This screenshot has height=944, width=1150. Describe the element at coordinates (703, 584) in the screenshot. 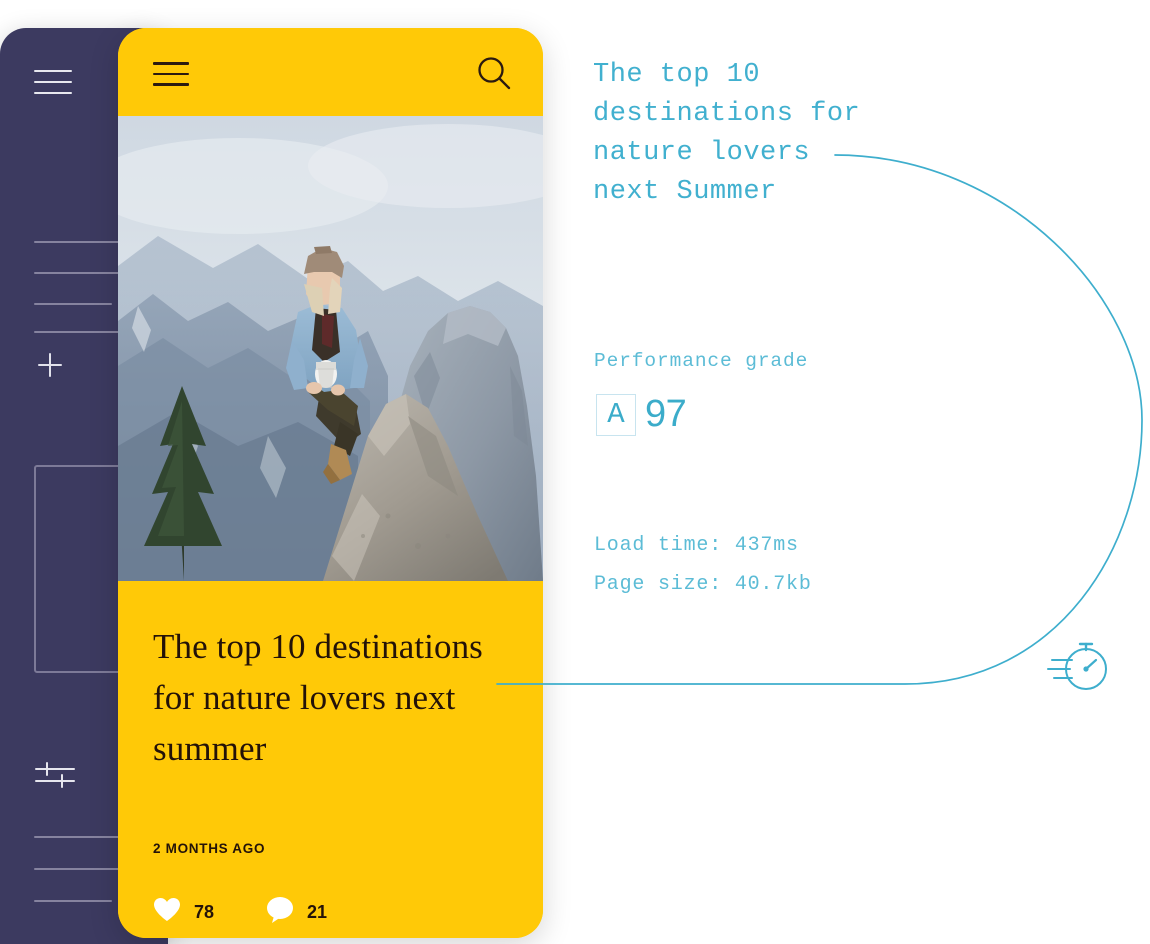

I see `page-size-metric: Page size: 40.7kb` at that location.